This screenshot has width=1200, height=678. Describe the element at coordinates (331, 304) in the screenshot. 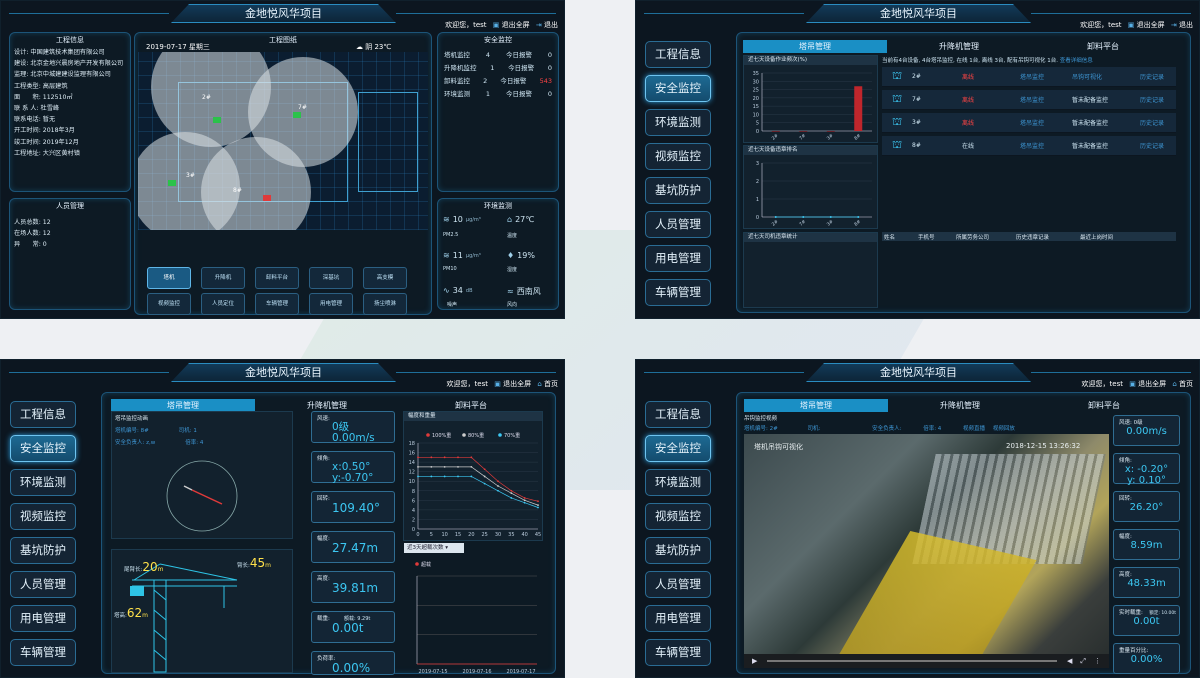

I see `function-button: 用电管理` at that location.